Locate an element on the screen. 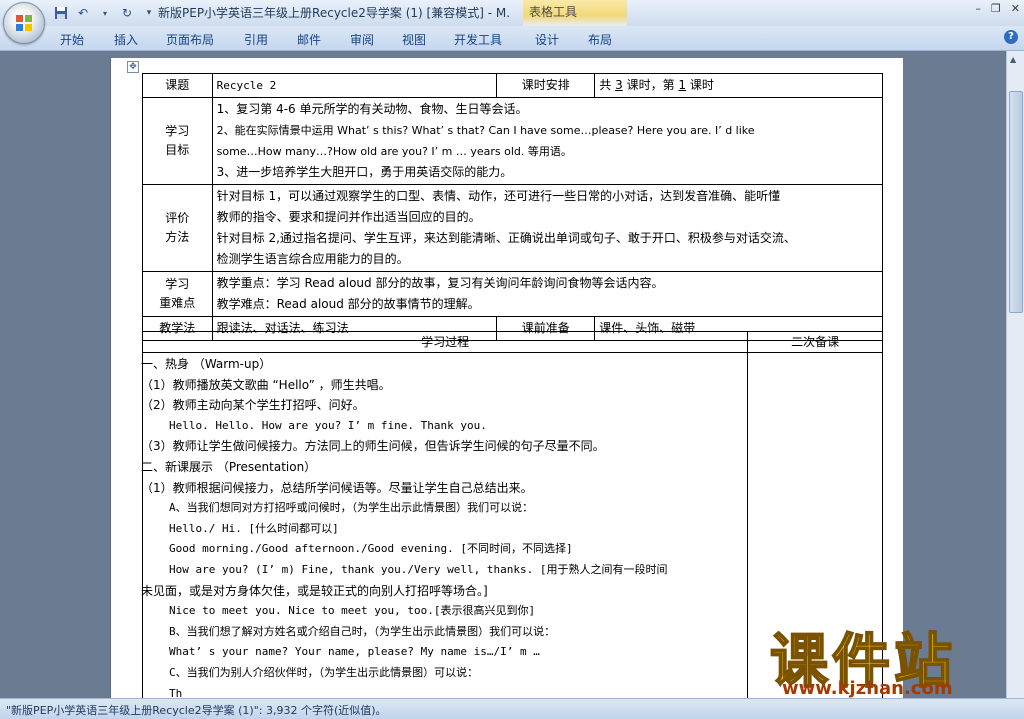 This screenshot has width=1024, height=719. process-line: 未见面，或是对方身体欠佳，或是较正式的向别人打招呼等场合。] is located at coordinates (314, 590).